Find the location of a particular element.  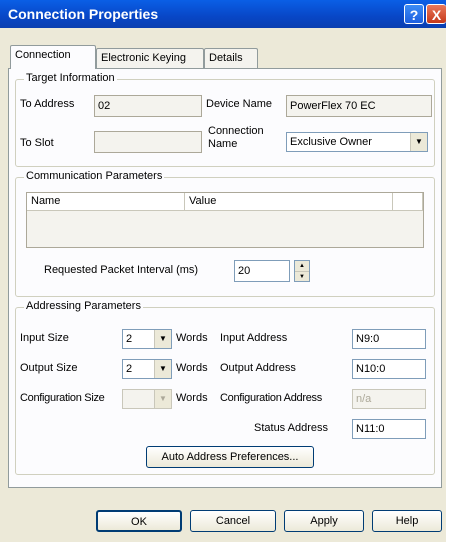

group-title: Target Information is located at coordinates (70, 78).